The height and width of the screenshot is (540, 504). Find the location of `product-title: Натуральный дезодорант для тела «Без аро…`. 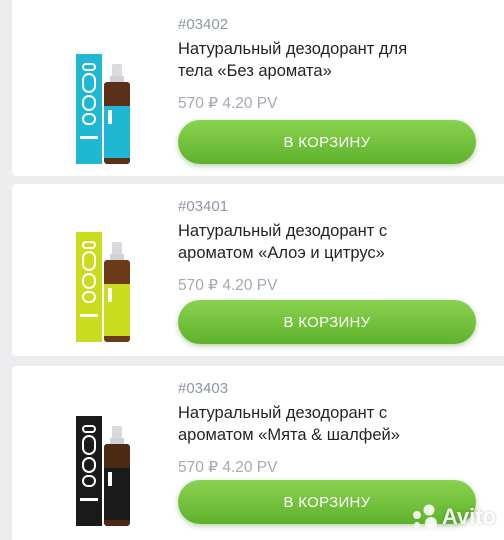

product-title: Натуральный дезодорант для тела «Без аро… is located at coordinates (333, 60).